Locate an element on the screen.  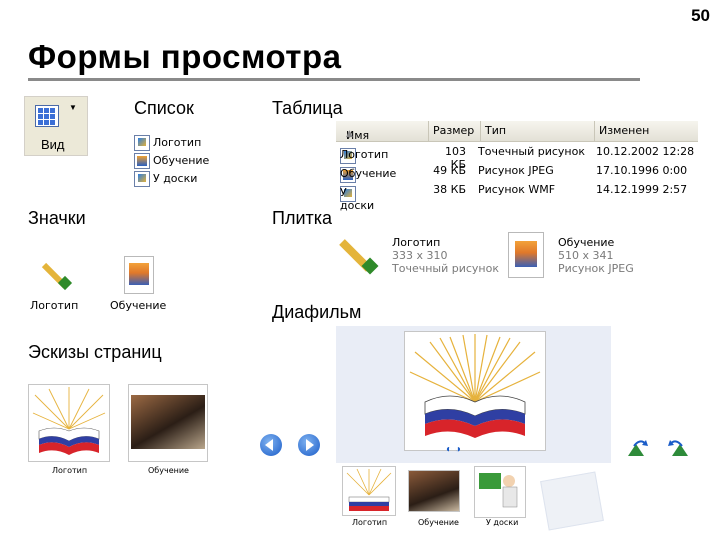
filmstrip-caption: Логотип is located at coordinates (370, 522).